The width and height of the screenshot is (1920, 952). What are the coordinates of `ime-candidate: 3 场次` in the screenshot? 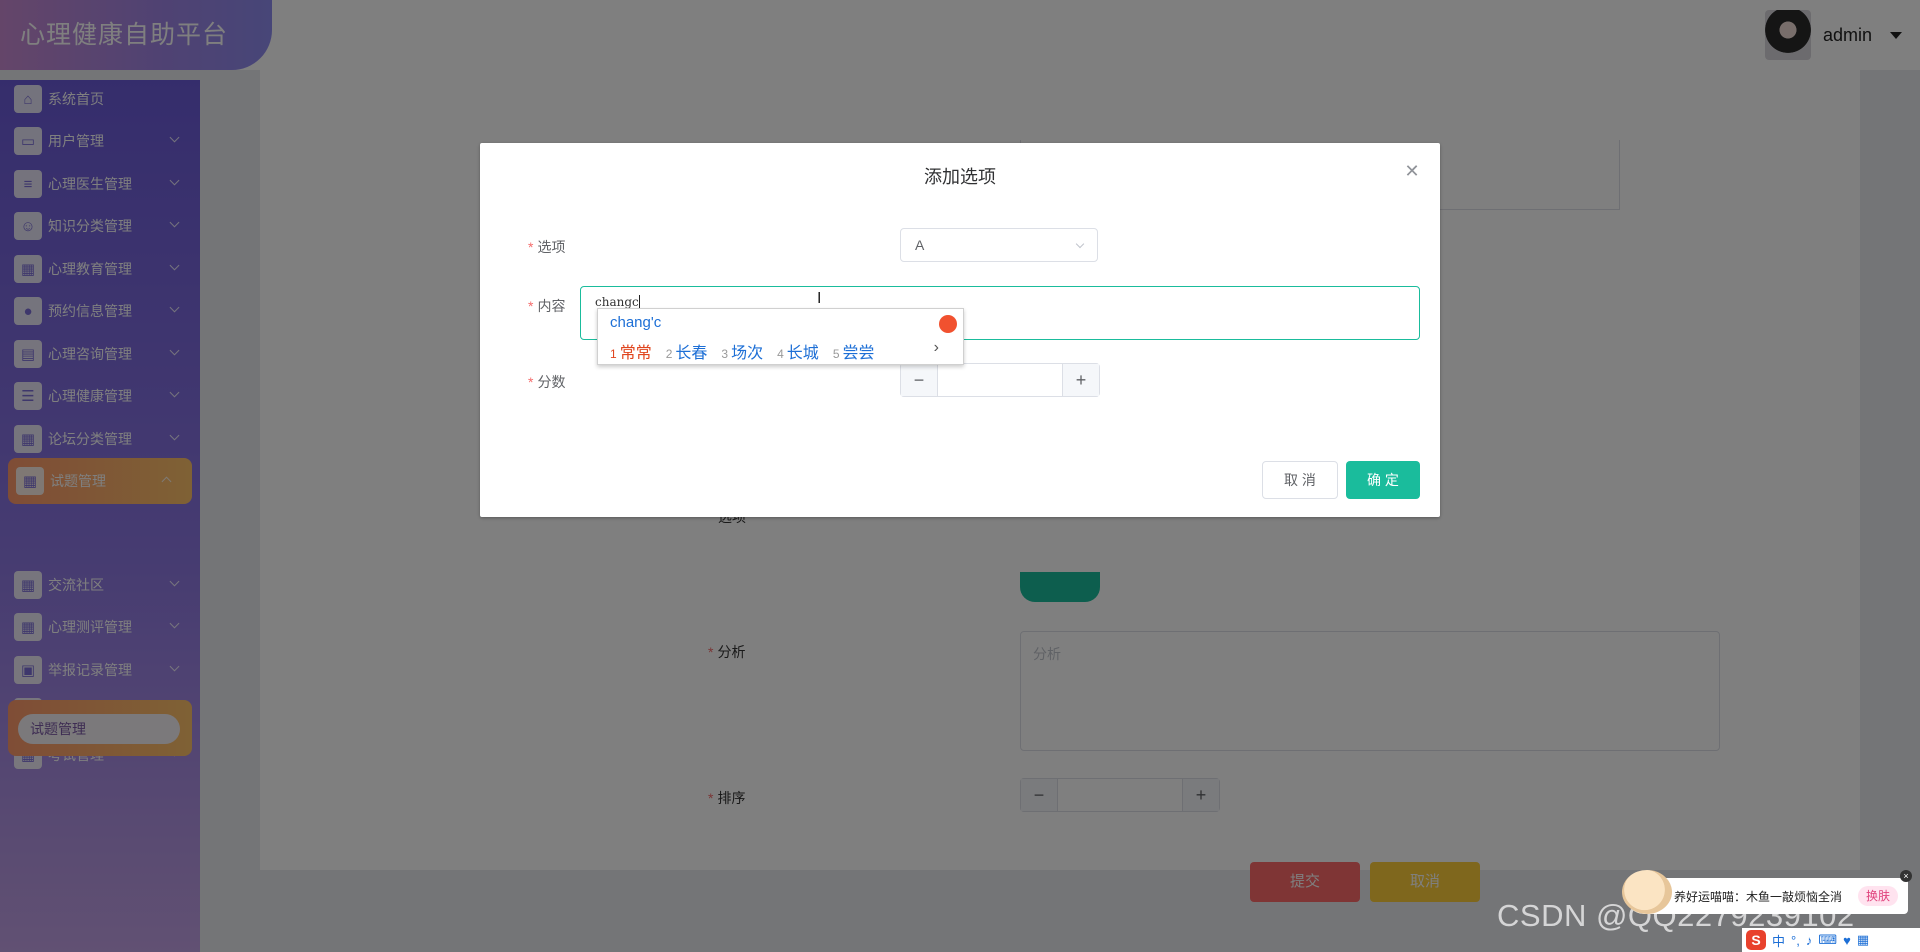 It's located at (742, 351).